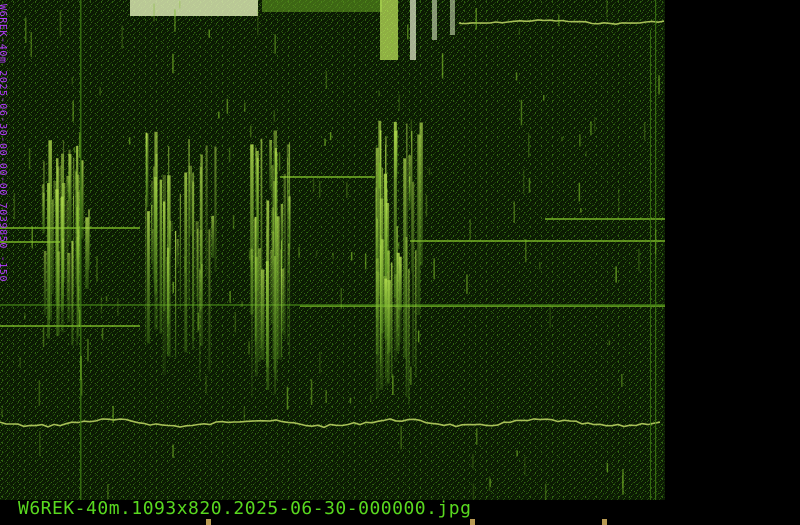 This screenshot has height=525, width=800. What do you see at coordinates (81, 250) in the screenshot?
I see `persistent-vertical-line` at bounding box center [81, 250].